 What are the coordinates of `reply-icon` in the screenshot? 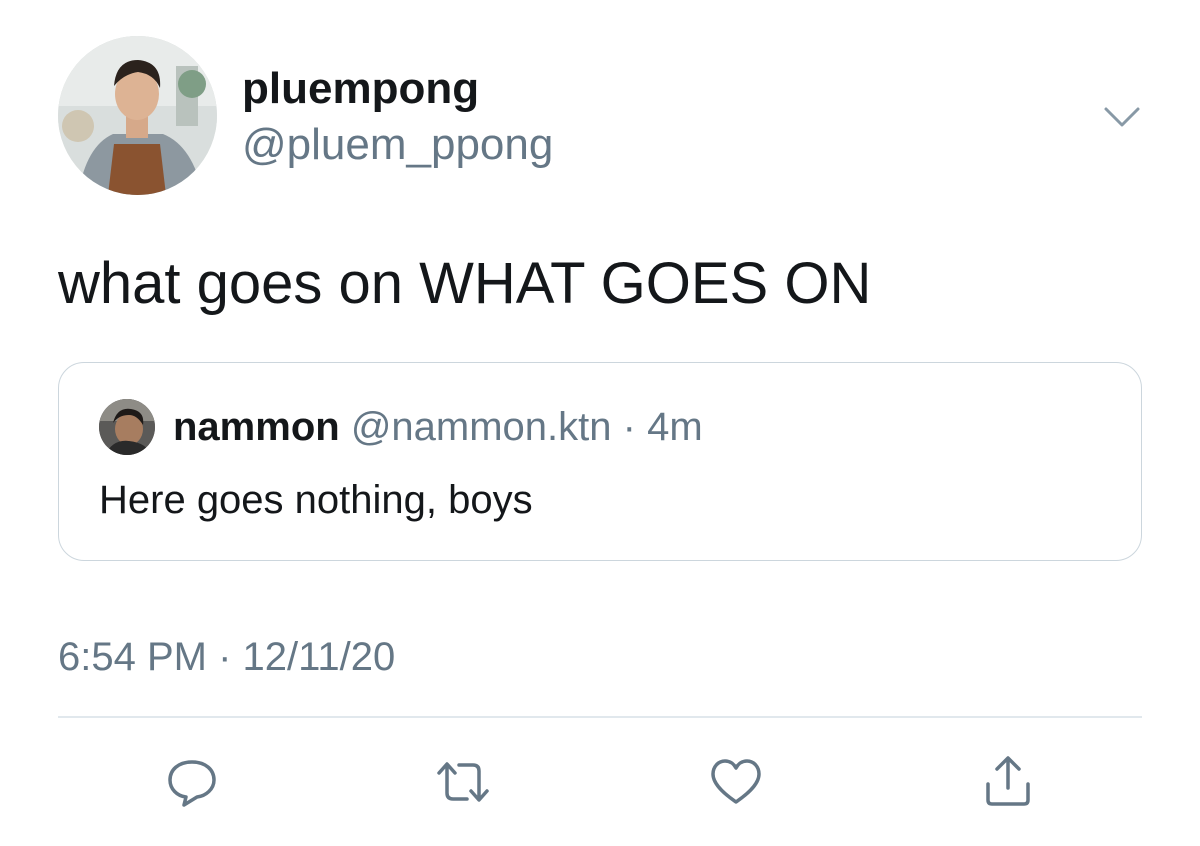 It's located at (192, 783).